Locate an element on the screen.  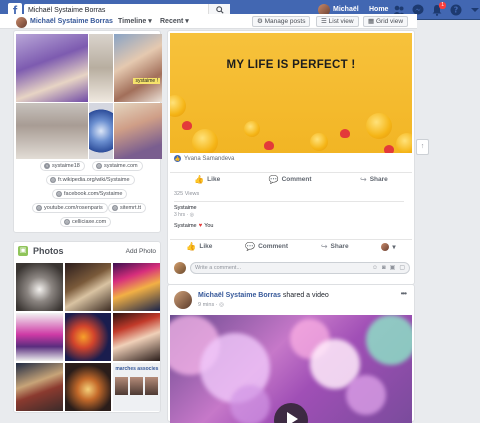
post-actions: 👍 Like 💬 Comment ↪ Share is located at coordinates (291, 179).